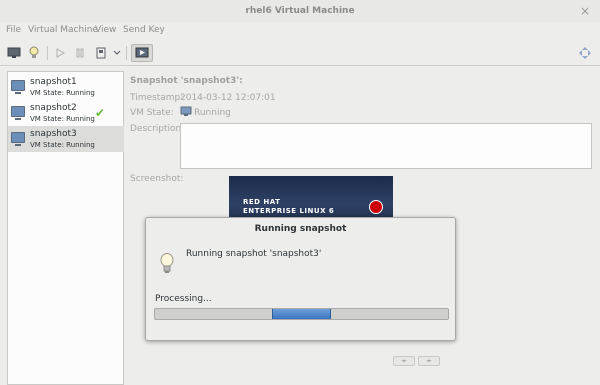  What do you see at coordinates (262, 202) in the screenshot?
I see `screenshot-text-line1: RED HAT` at bounding box center [262, 202].